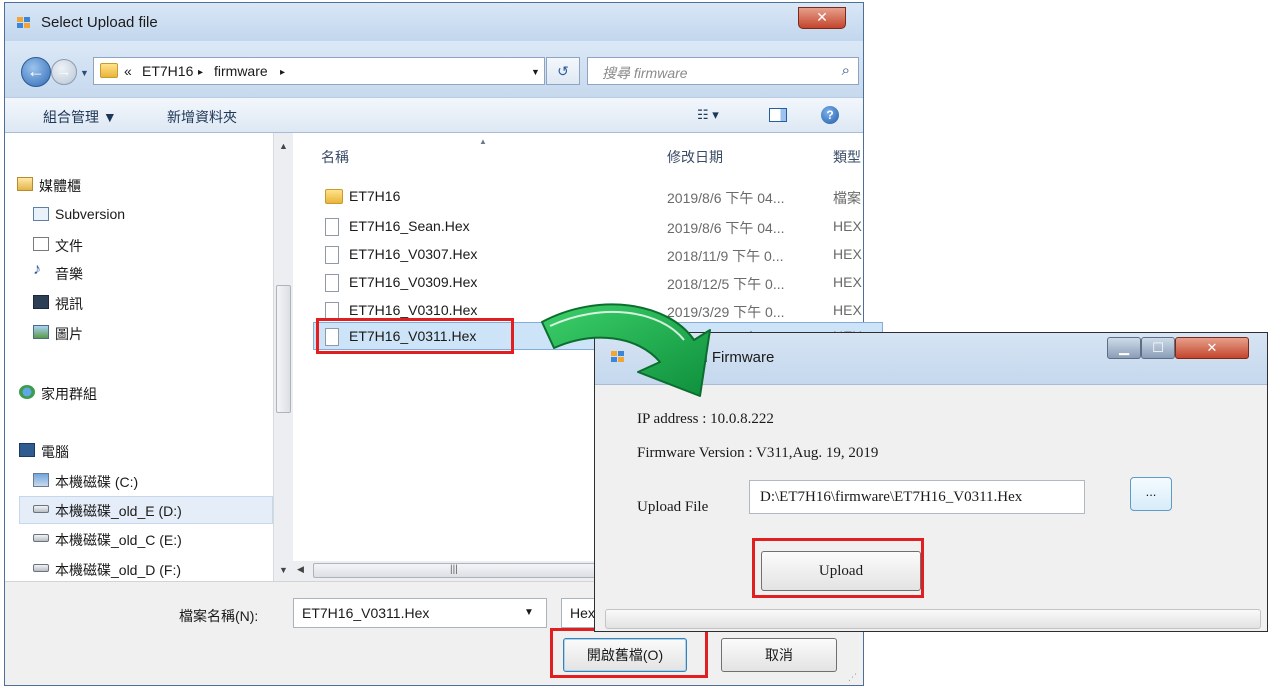  I want to click on file-name: ET7H16_V0310.Hex, so click(413, 310).